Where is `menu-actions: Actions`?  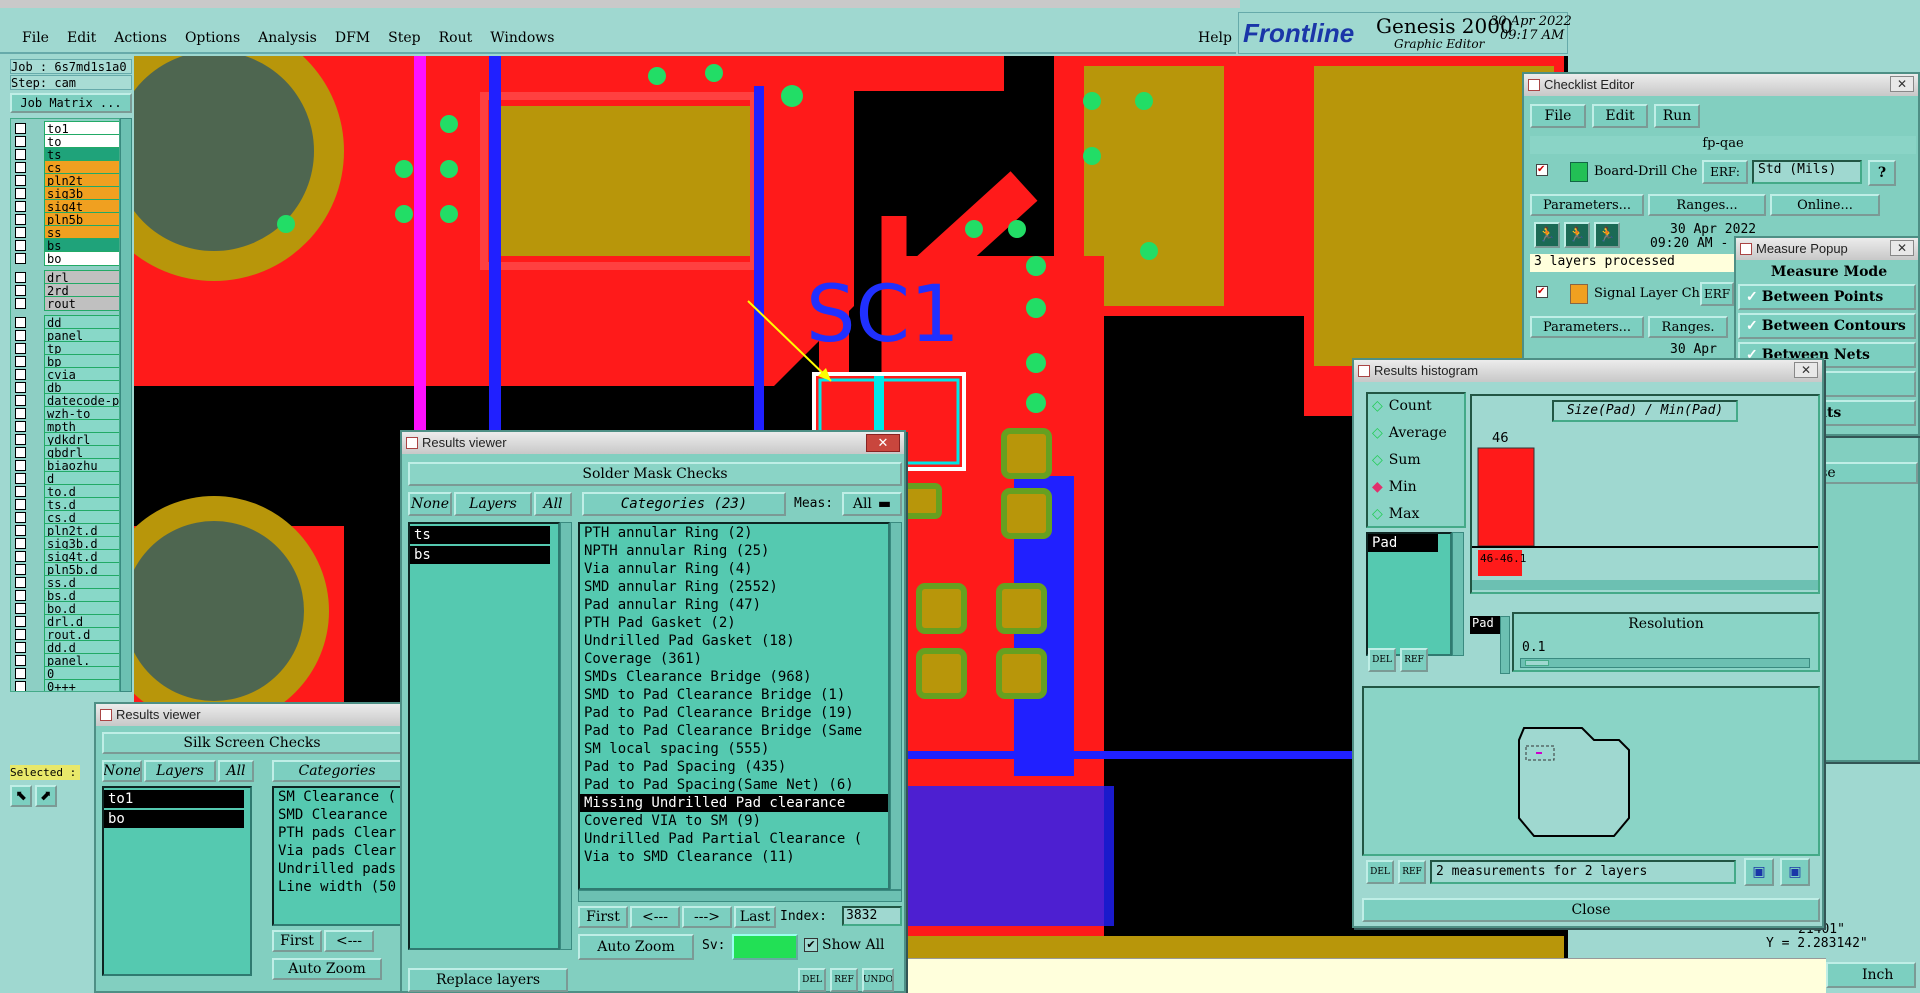
menu-actions: Actions is located at coordinates (140, 40).